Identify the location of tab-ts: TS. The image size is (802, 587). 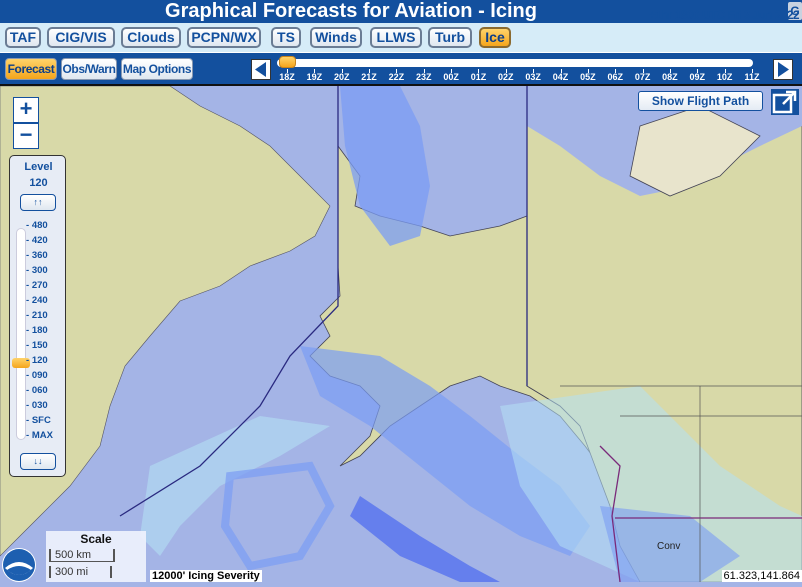
(286, 37).